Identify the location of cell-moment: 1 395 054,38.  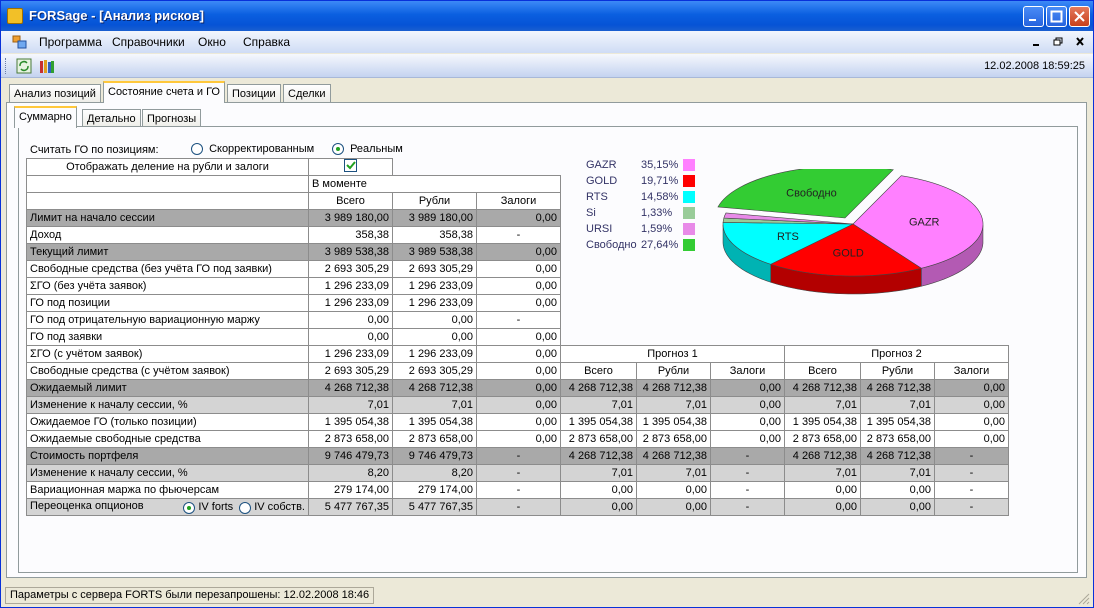
(434, 422).